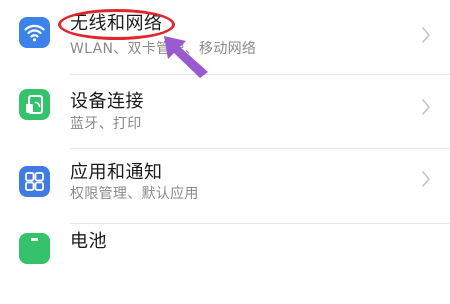 Image resolution: width=450 pixels, height=304 pixels. I want to click on settings-item-title: 设备连接, so click(107, 101).